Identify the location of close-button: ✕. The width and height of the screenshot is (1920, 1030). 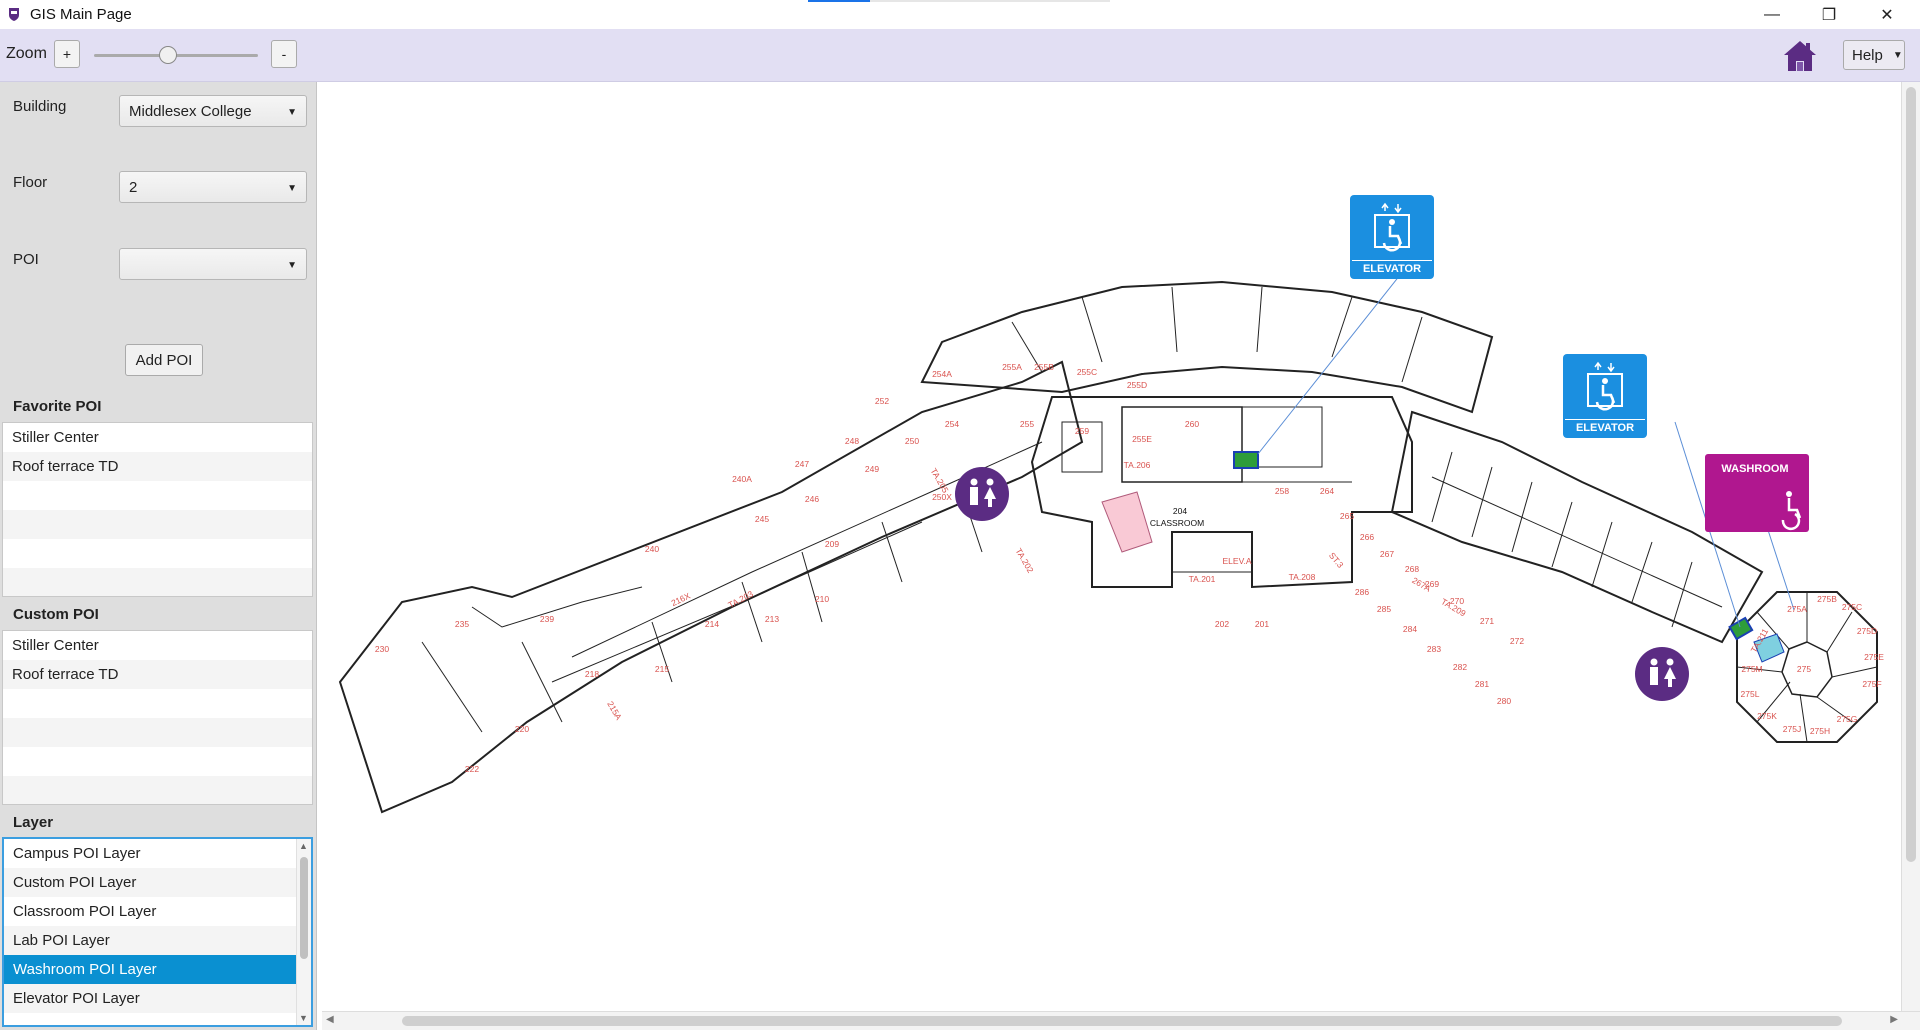
(1887, 14).